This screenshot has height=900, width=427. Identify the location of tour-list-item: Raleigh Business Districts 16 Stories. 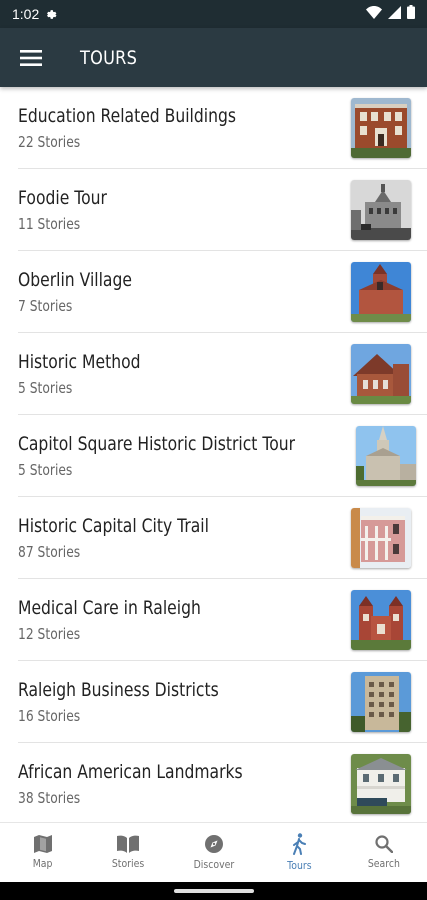
(213, 702).